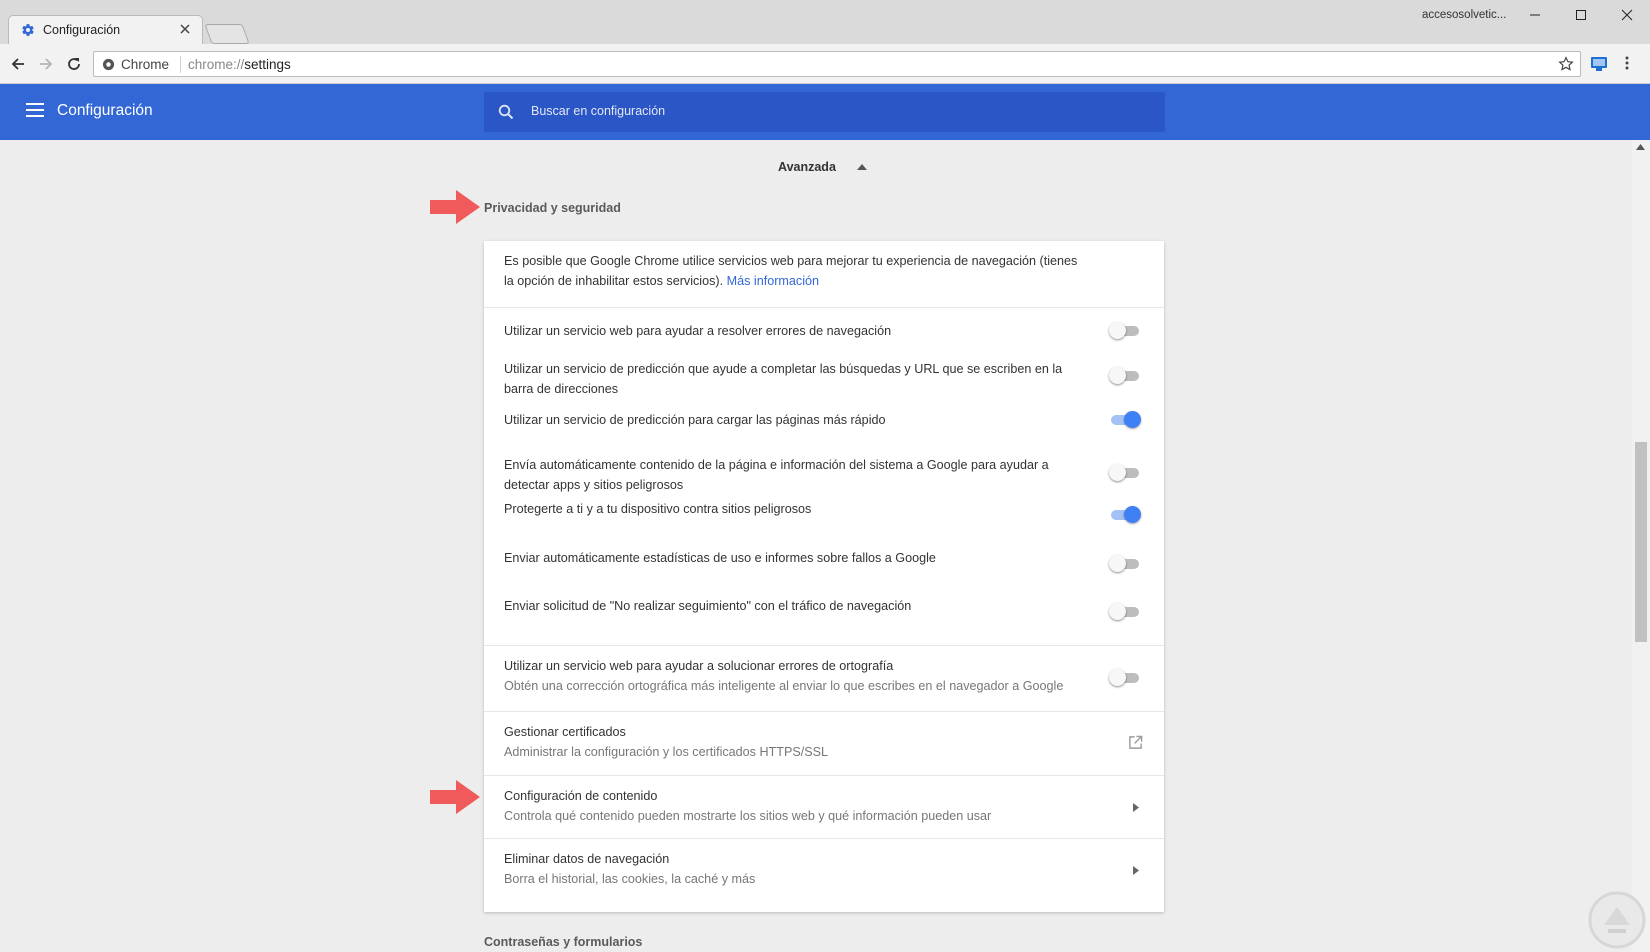 The height and width of the screenshot is (952, 1650). I want to click on settings-search-input: Buscar en configuración, so click(824, 112).